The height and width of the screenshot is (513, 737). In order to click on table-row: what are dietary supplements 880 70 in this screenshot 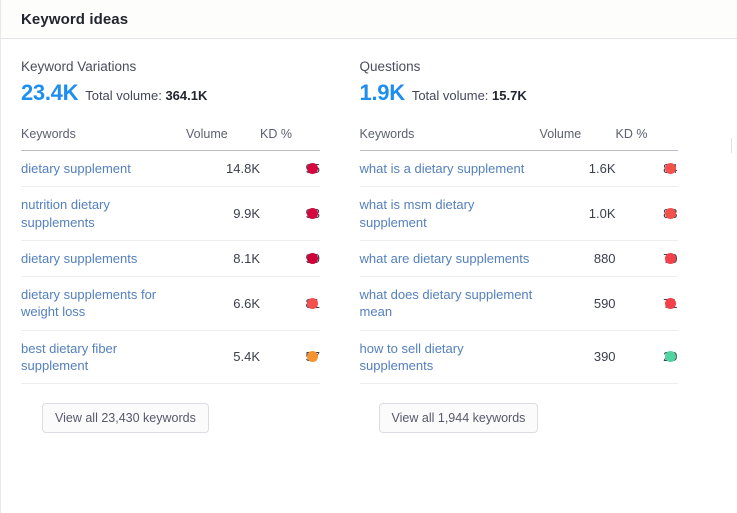, I will do `click(518, 259)`.